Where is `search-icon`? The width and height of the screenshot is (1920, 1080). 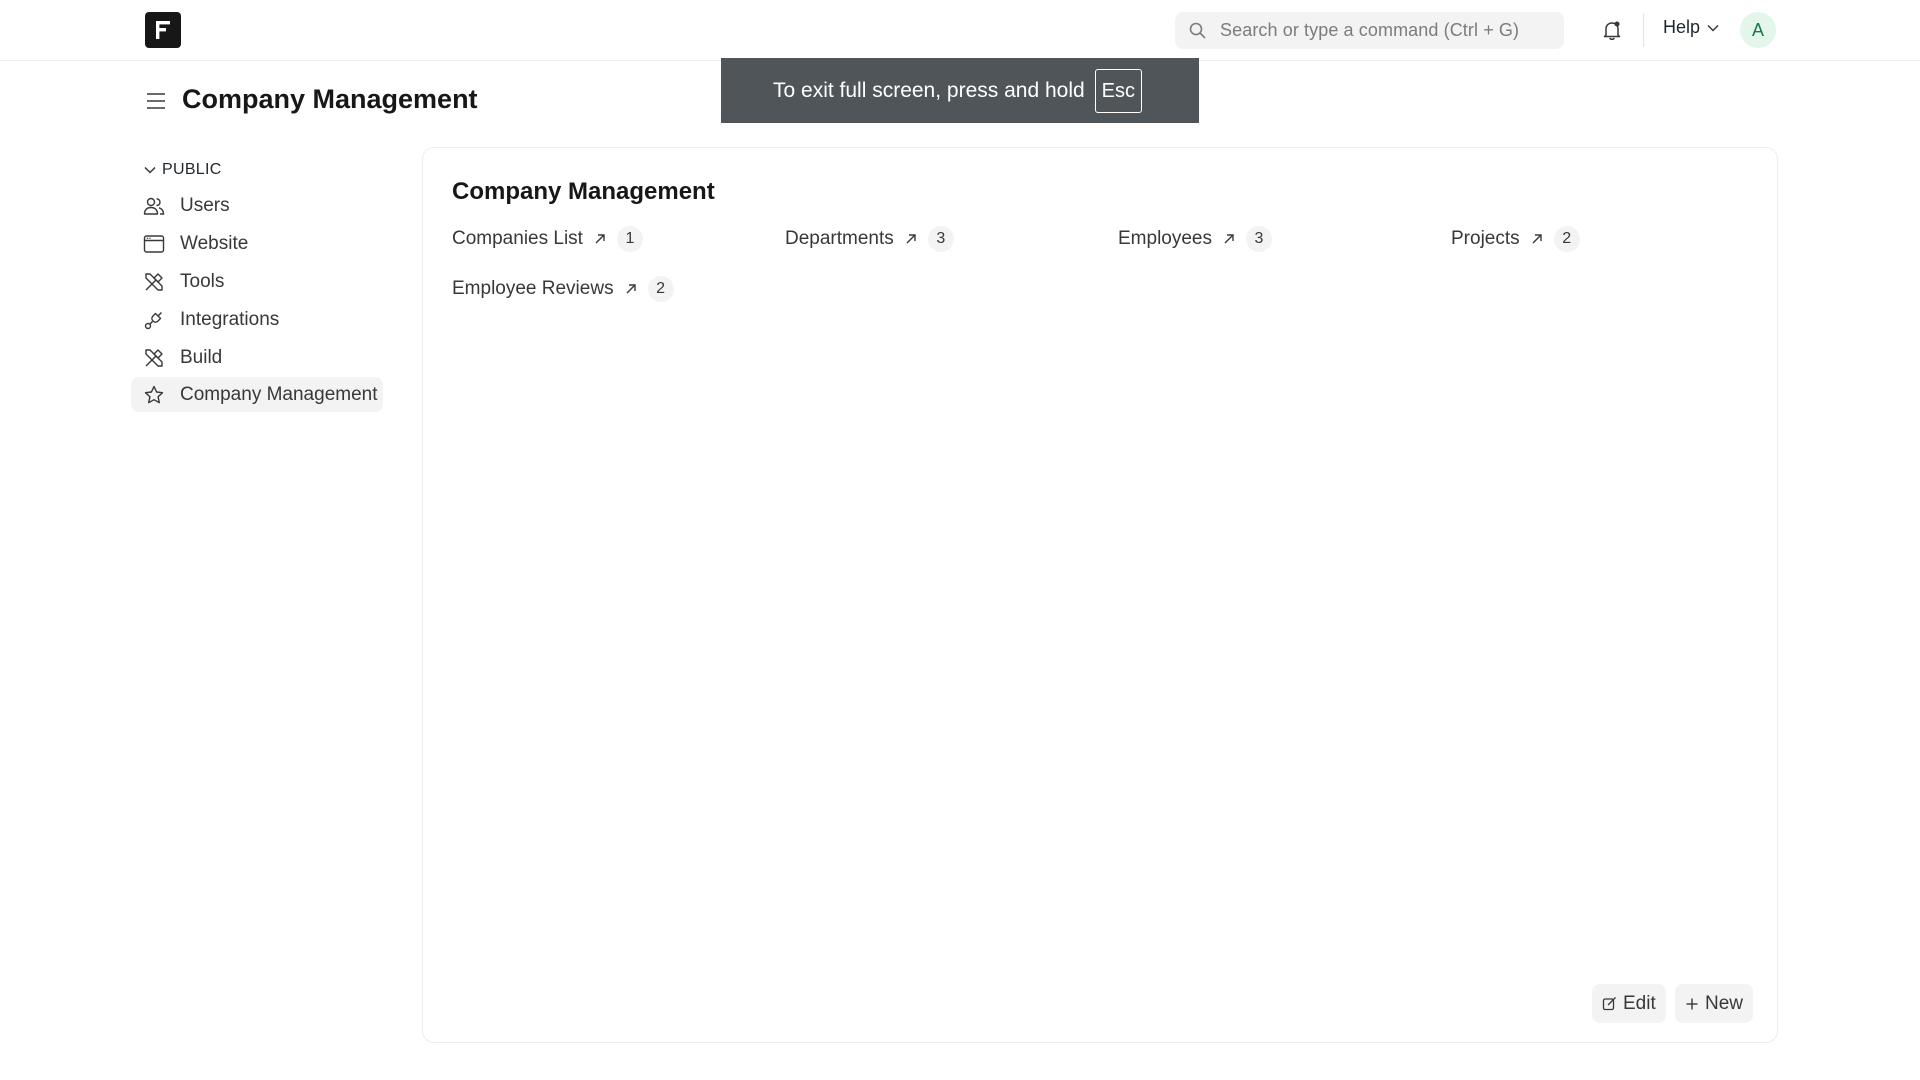 search-icon is located at coordinates (1197, 30).